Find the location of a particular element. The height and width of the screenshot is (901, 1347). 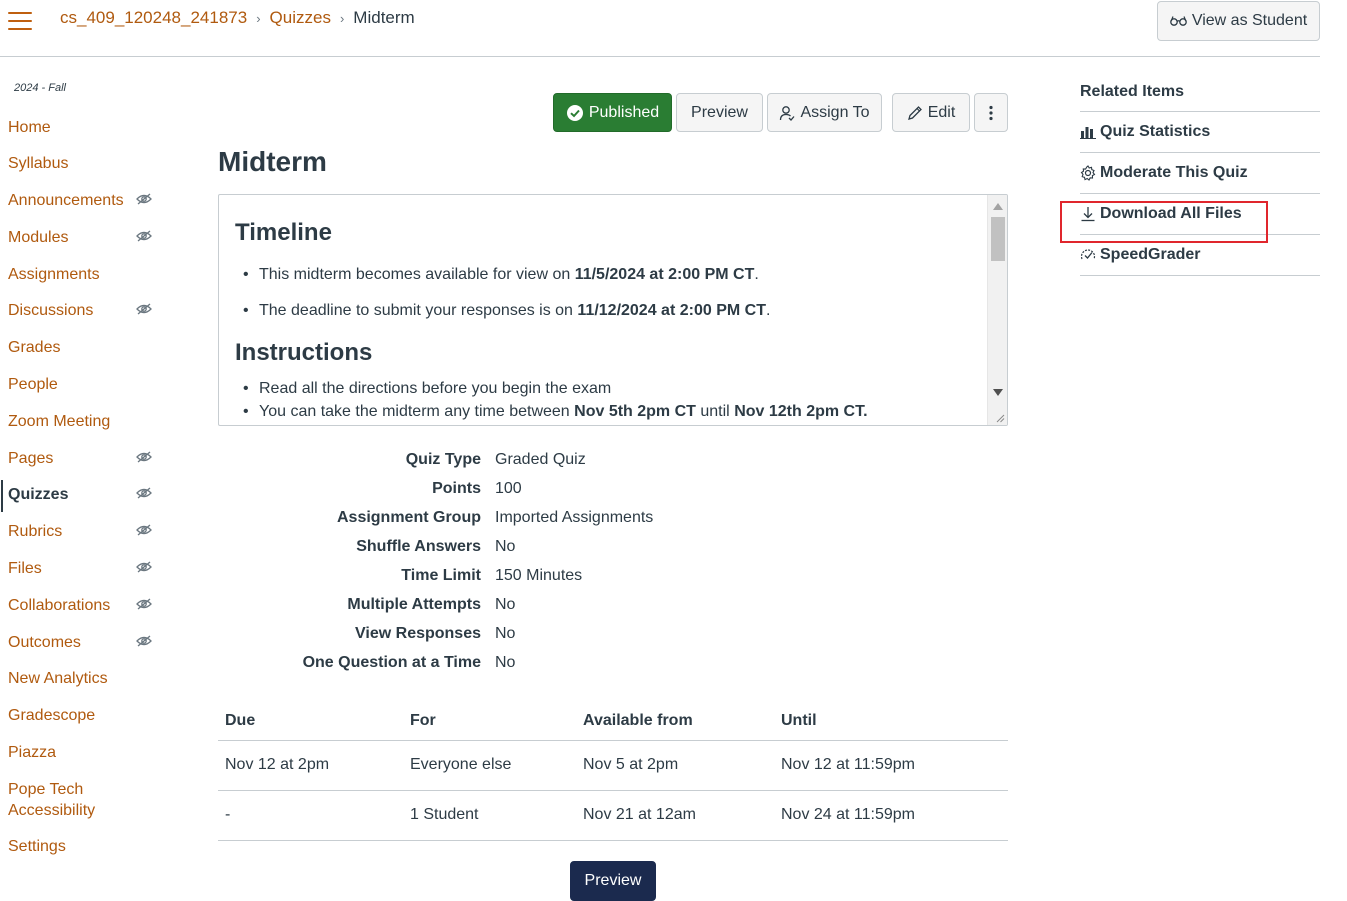

hamburger-menu-icon is located at coordinates (20, 22).